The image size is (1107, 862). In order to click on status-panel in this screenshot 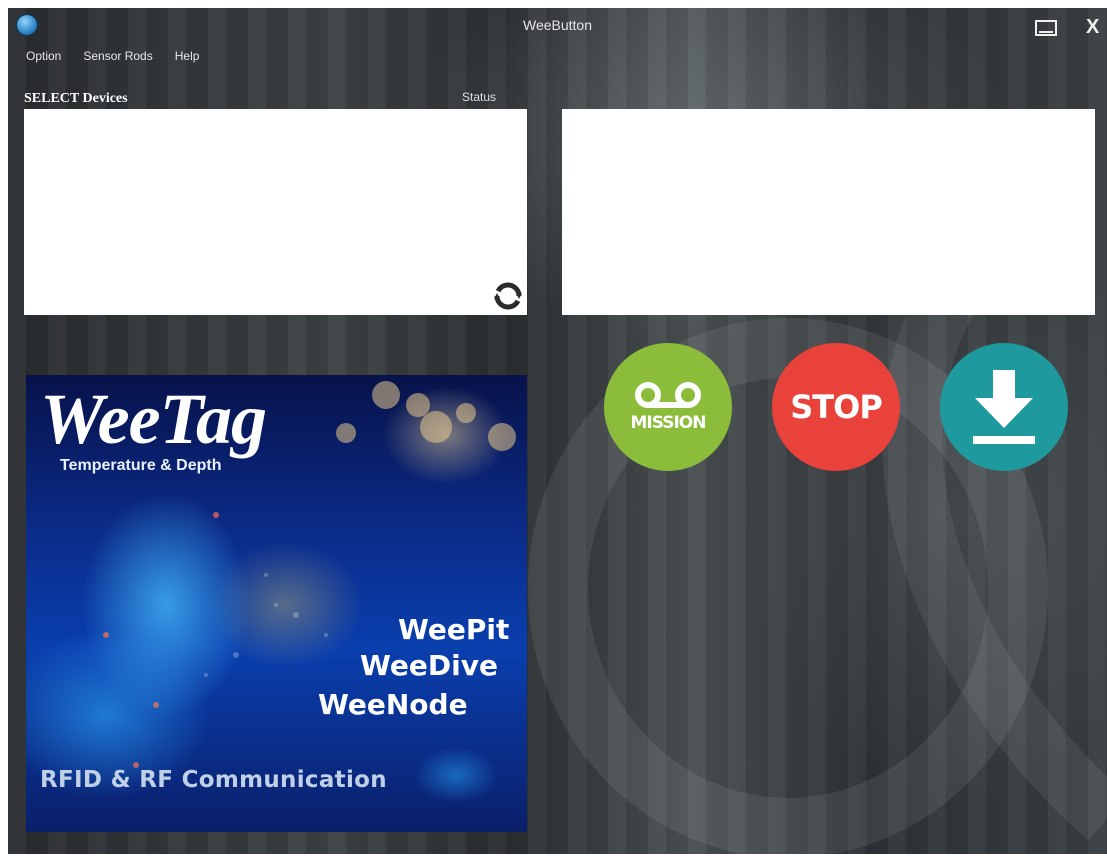, I will do `click(828, 212)`.